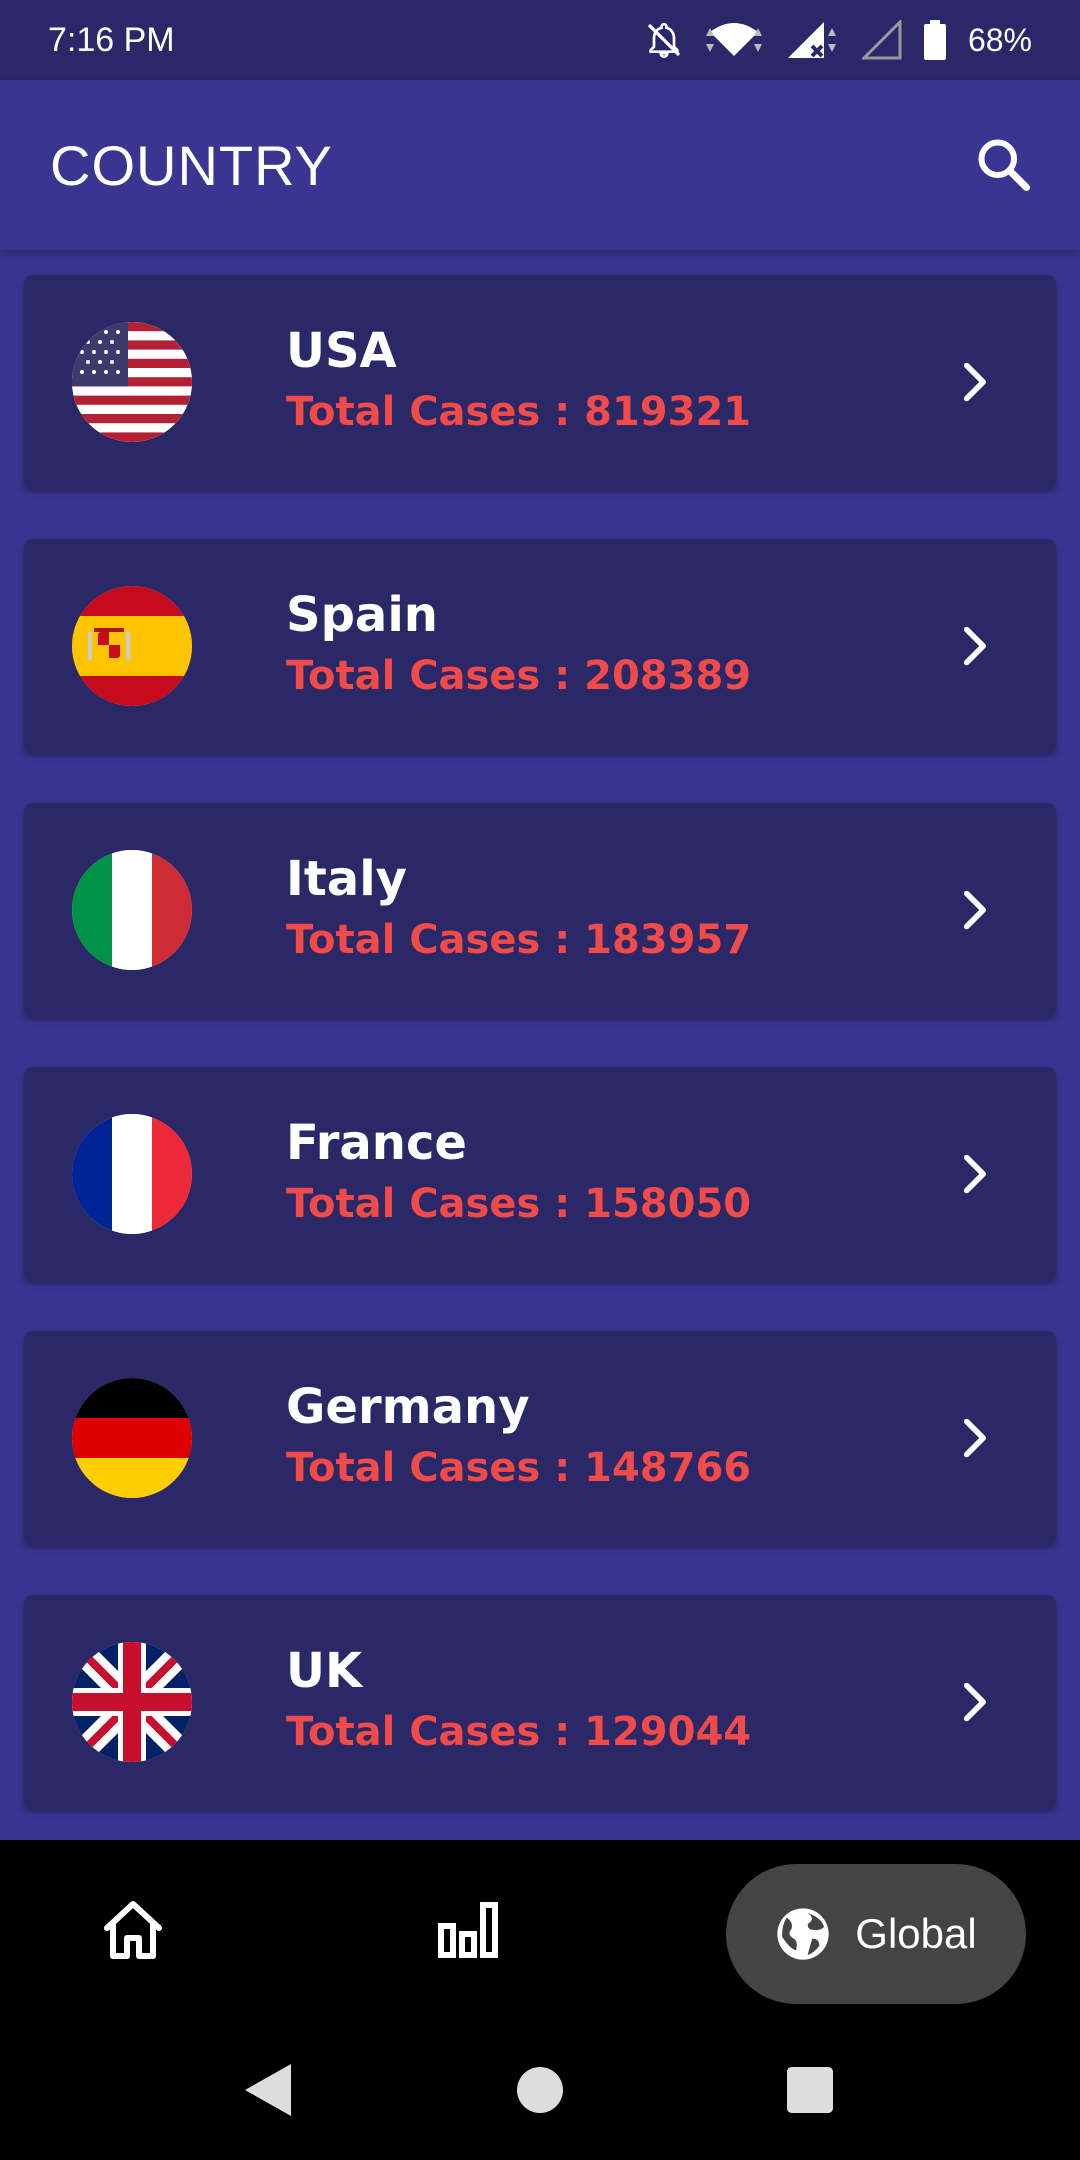  Describe the element at coordinates (812, 40) in the screenshot. I see `signal-icon` at that location.